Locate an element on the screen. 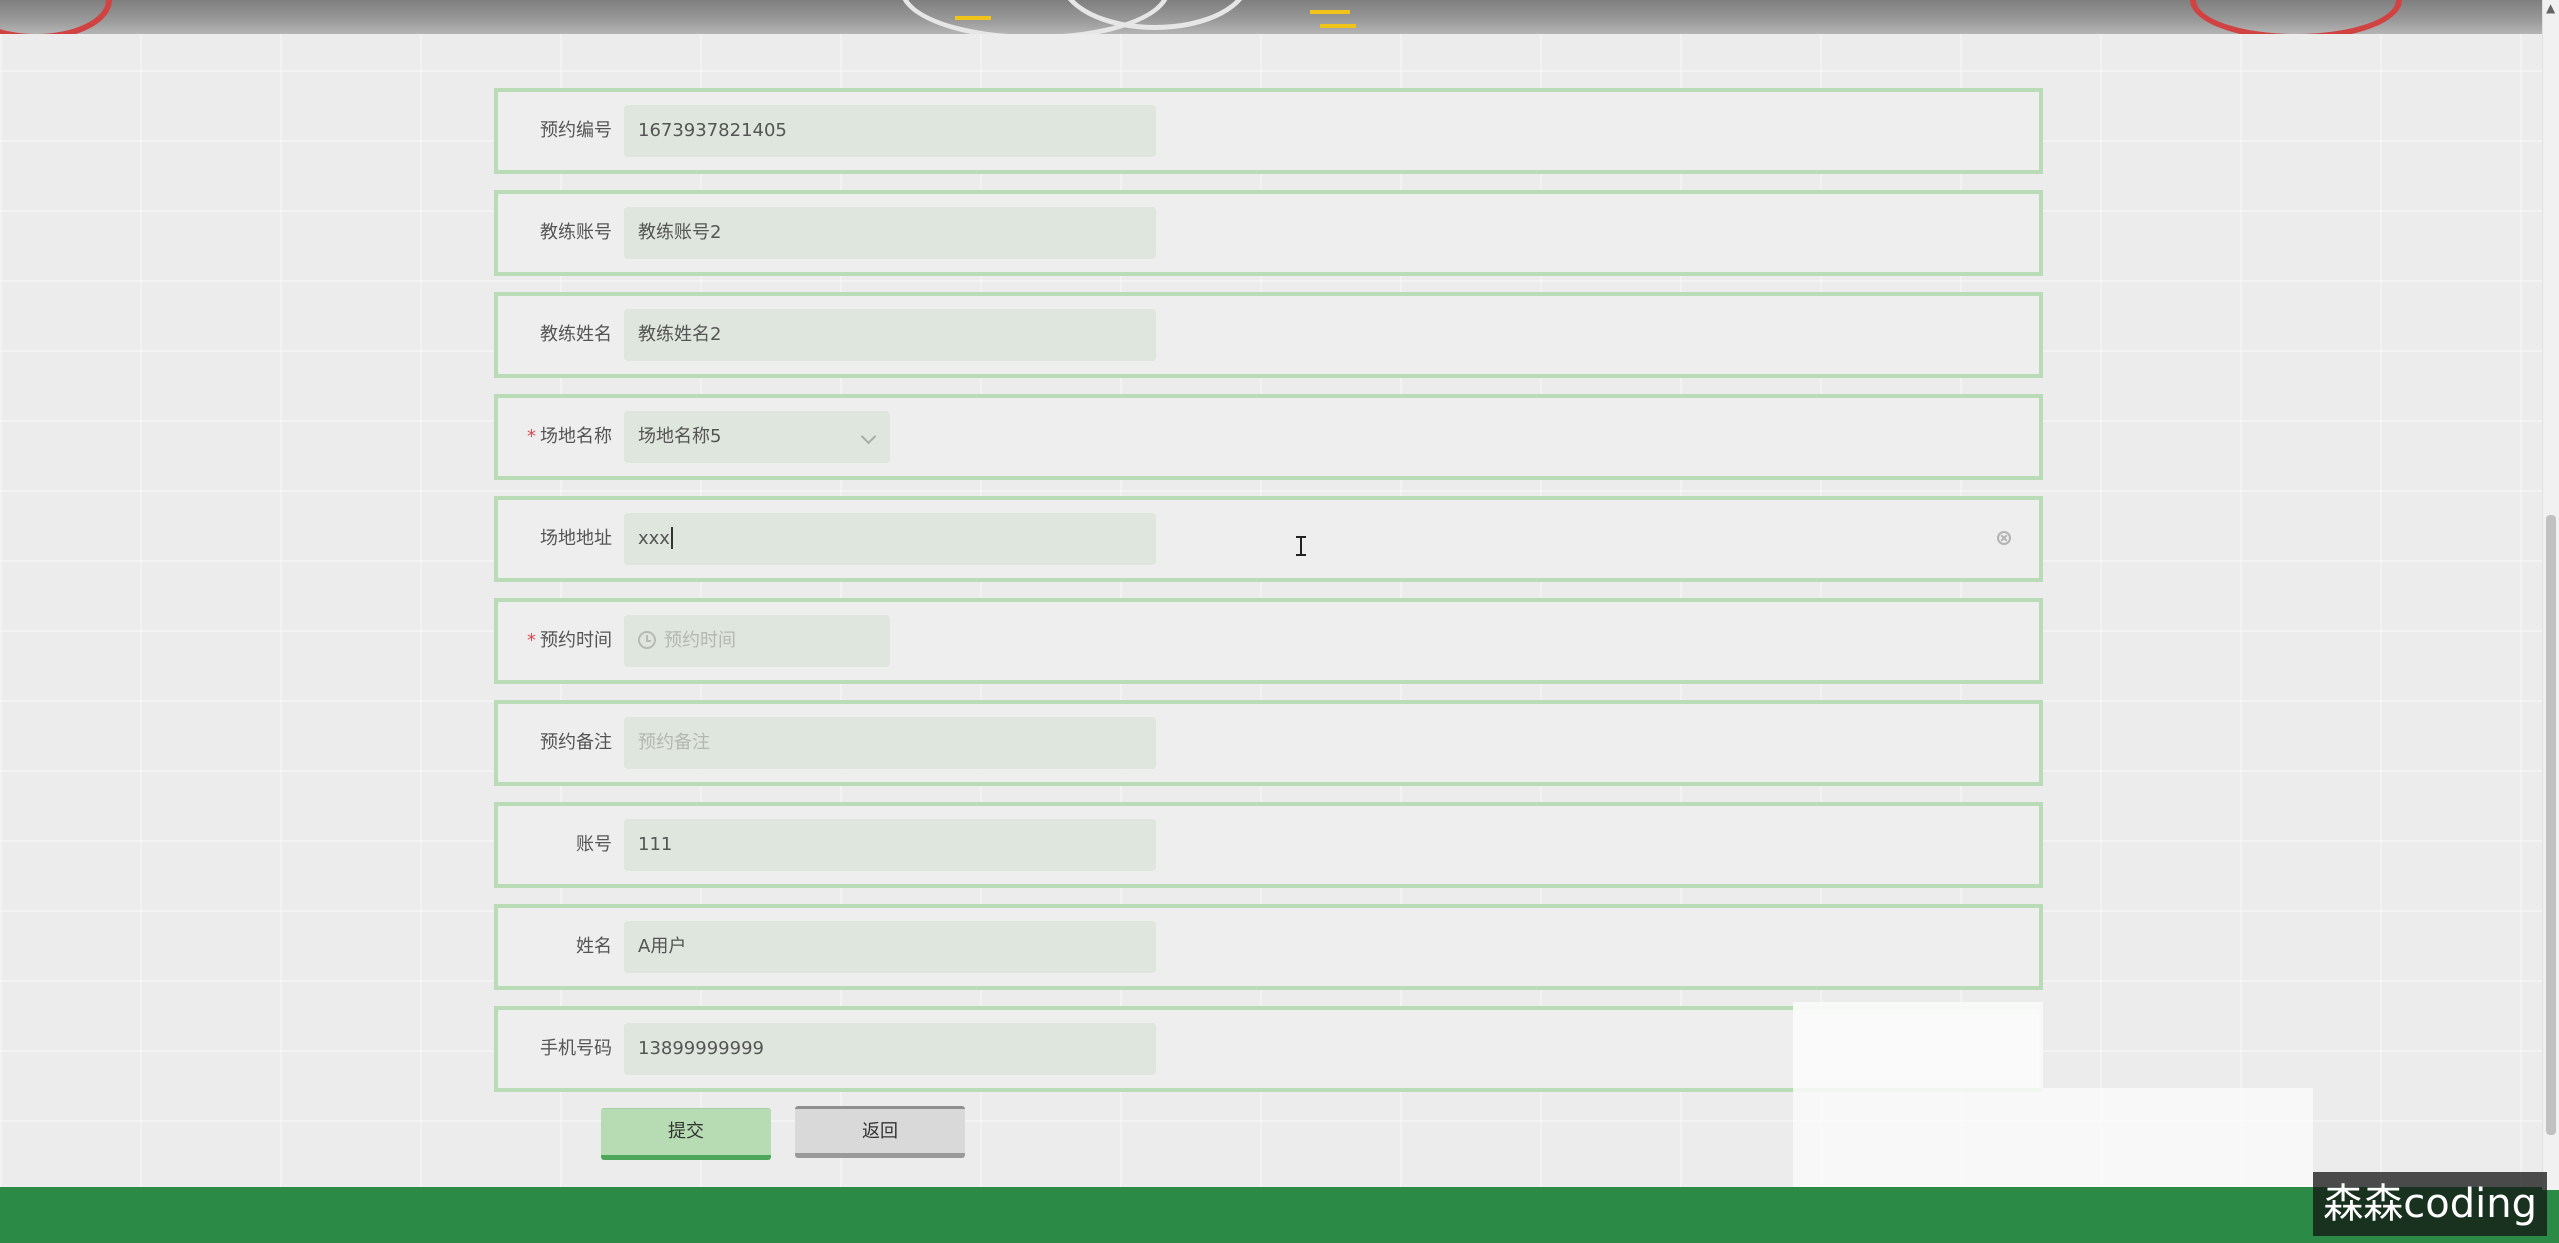 This screenshot has height=1243, width=2559. form-row-account: 账号 111 is located at coordinates (1268, 845).